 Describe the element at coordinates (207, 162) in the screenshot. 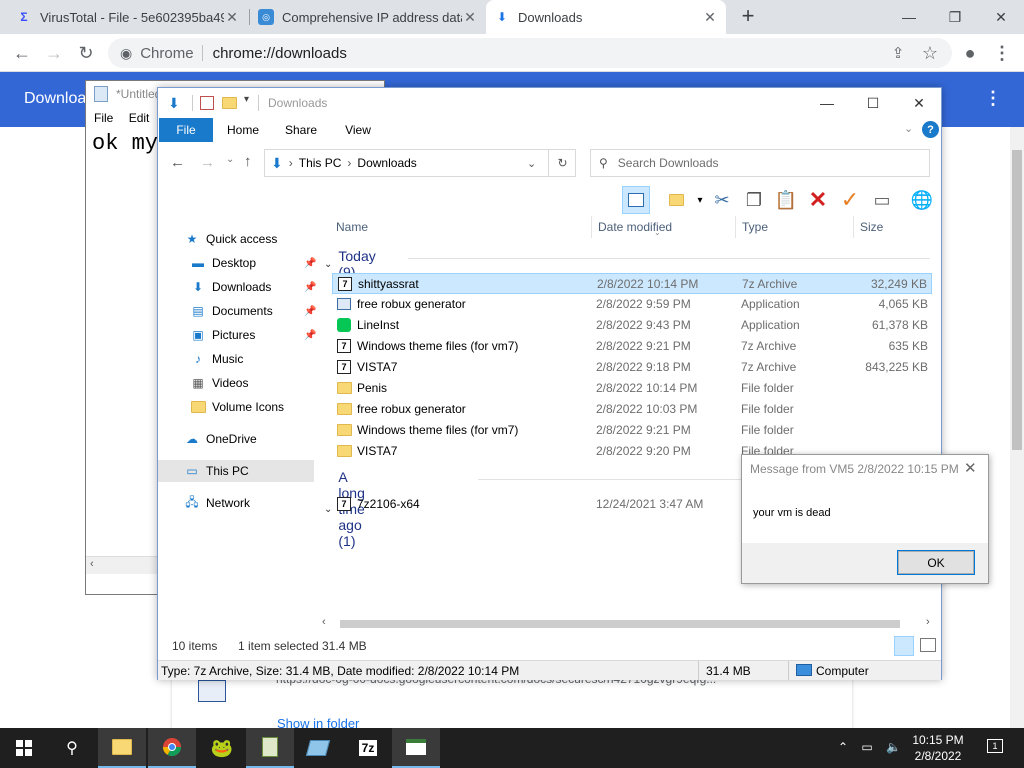

I see `forward-arrow-icon: →` at that location.